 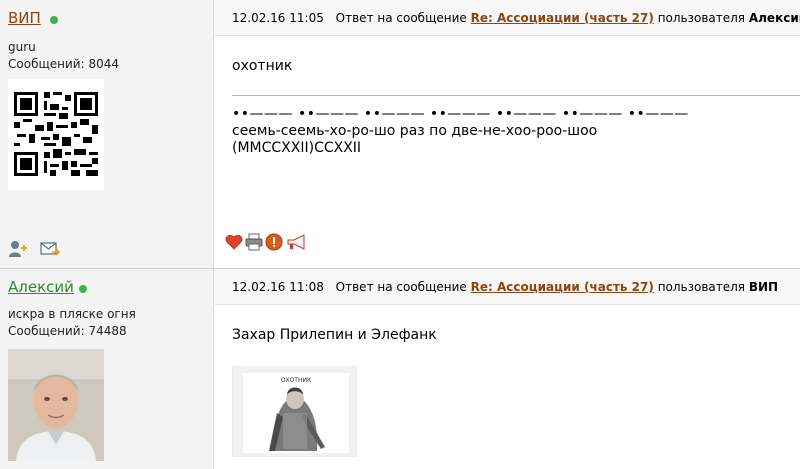 What do you see at coordinates (297, 242) in the screenshot?
I see `announce-icon` at bounding box center [297, 242].